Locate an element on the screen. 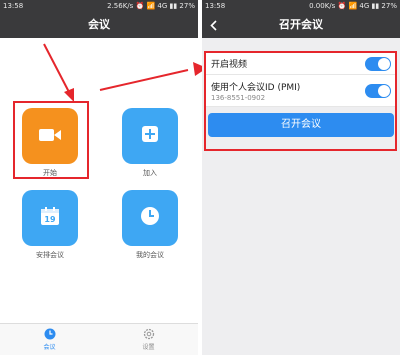  status-bar: 13:58 2.56K/s ⏰ 📶 4G ▮▮ 27% is located at coordinates (99, 6).